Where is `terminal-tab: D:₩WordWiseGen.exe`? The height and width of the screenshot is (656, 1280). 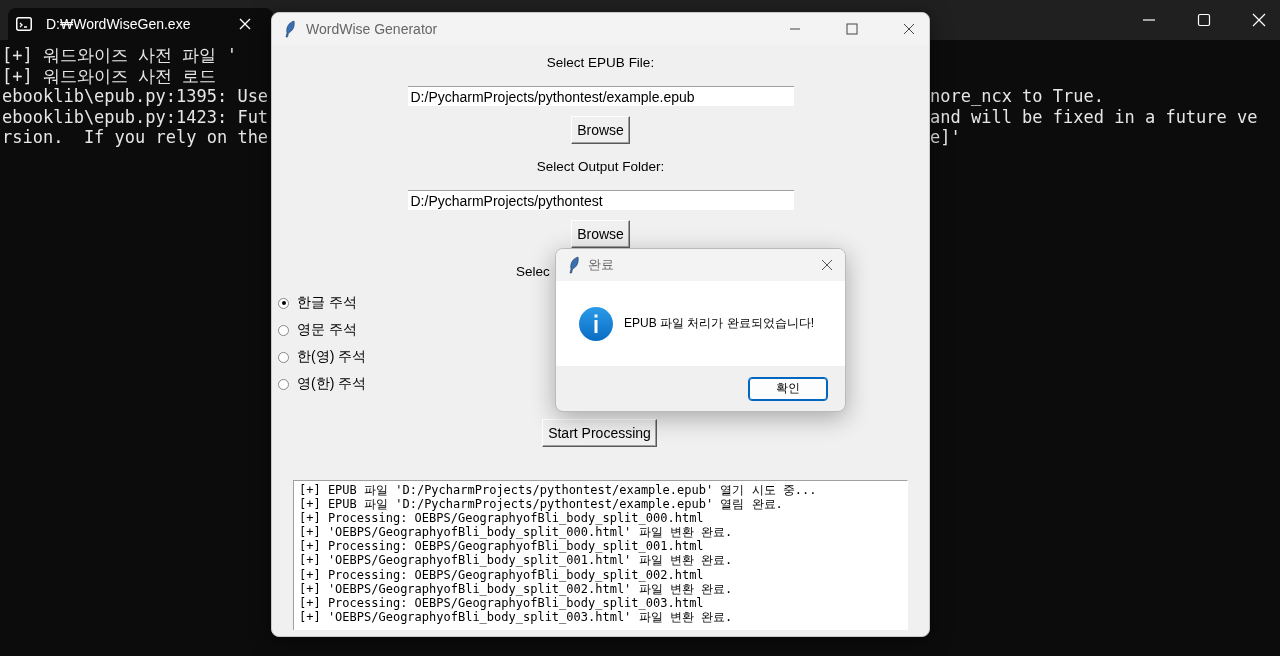 terminal-tab: D:₩WordWiseGen.exe is located at coordinates (140, 24).